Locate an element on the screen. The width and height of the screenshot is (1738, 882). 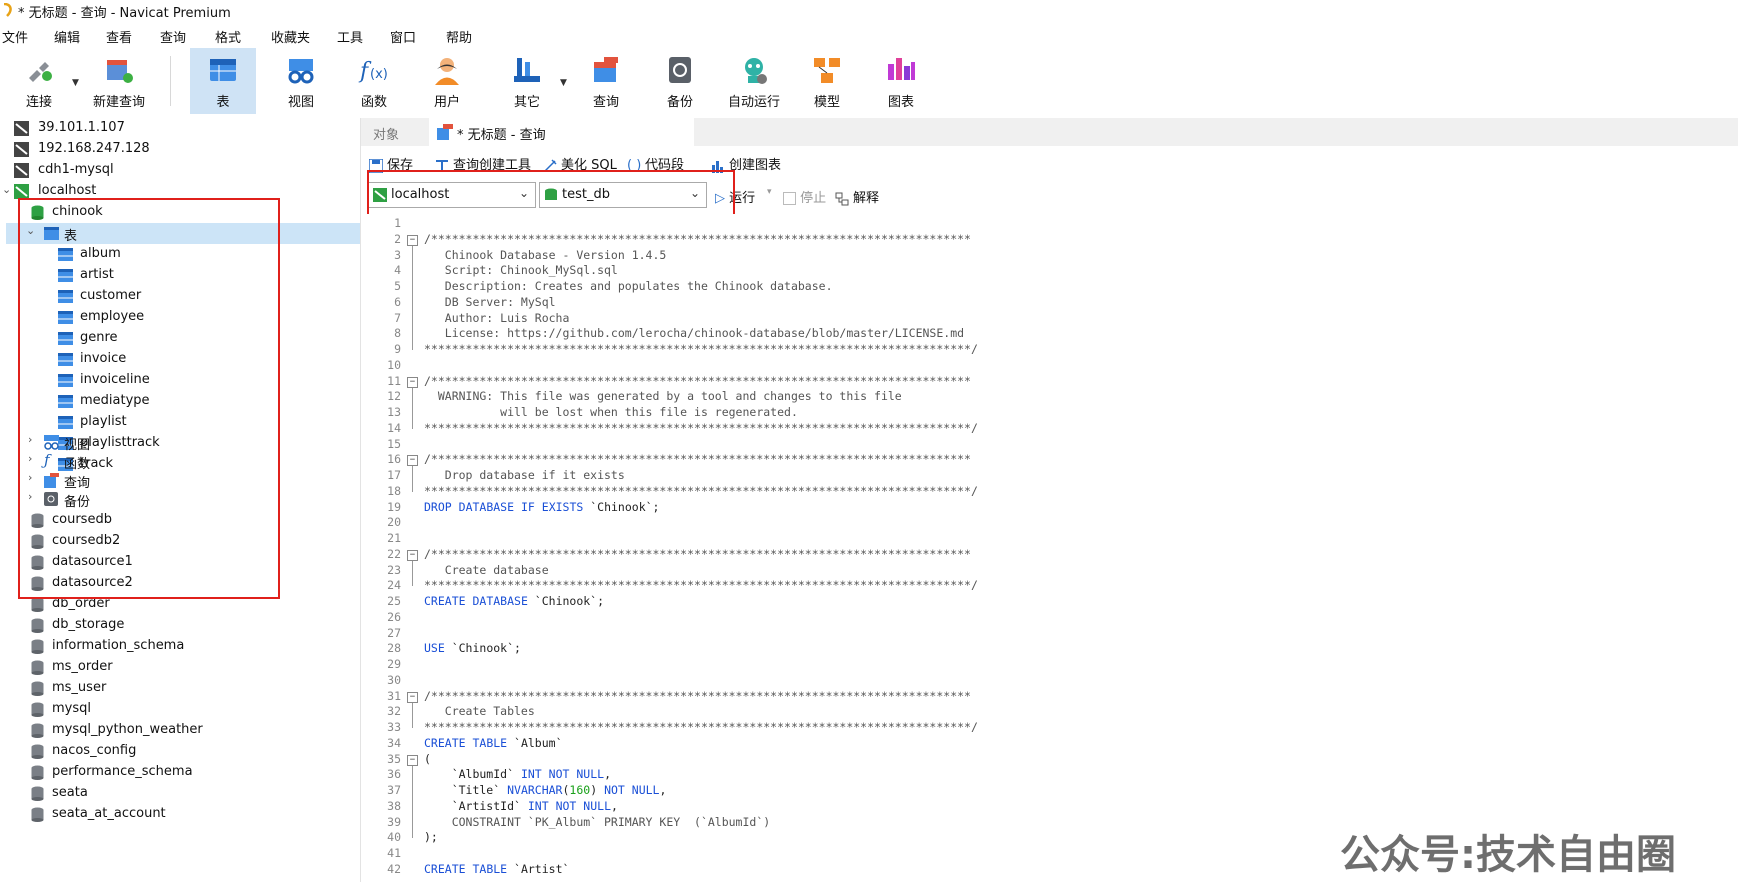
other-button: 其它 is located at coordinates (527, 81).